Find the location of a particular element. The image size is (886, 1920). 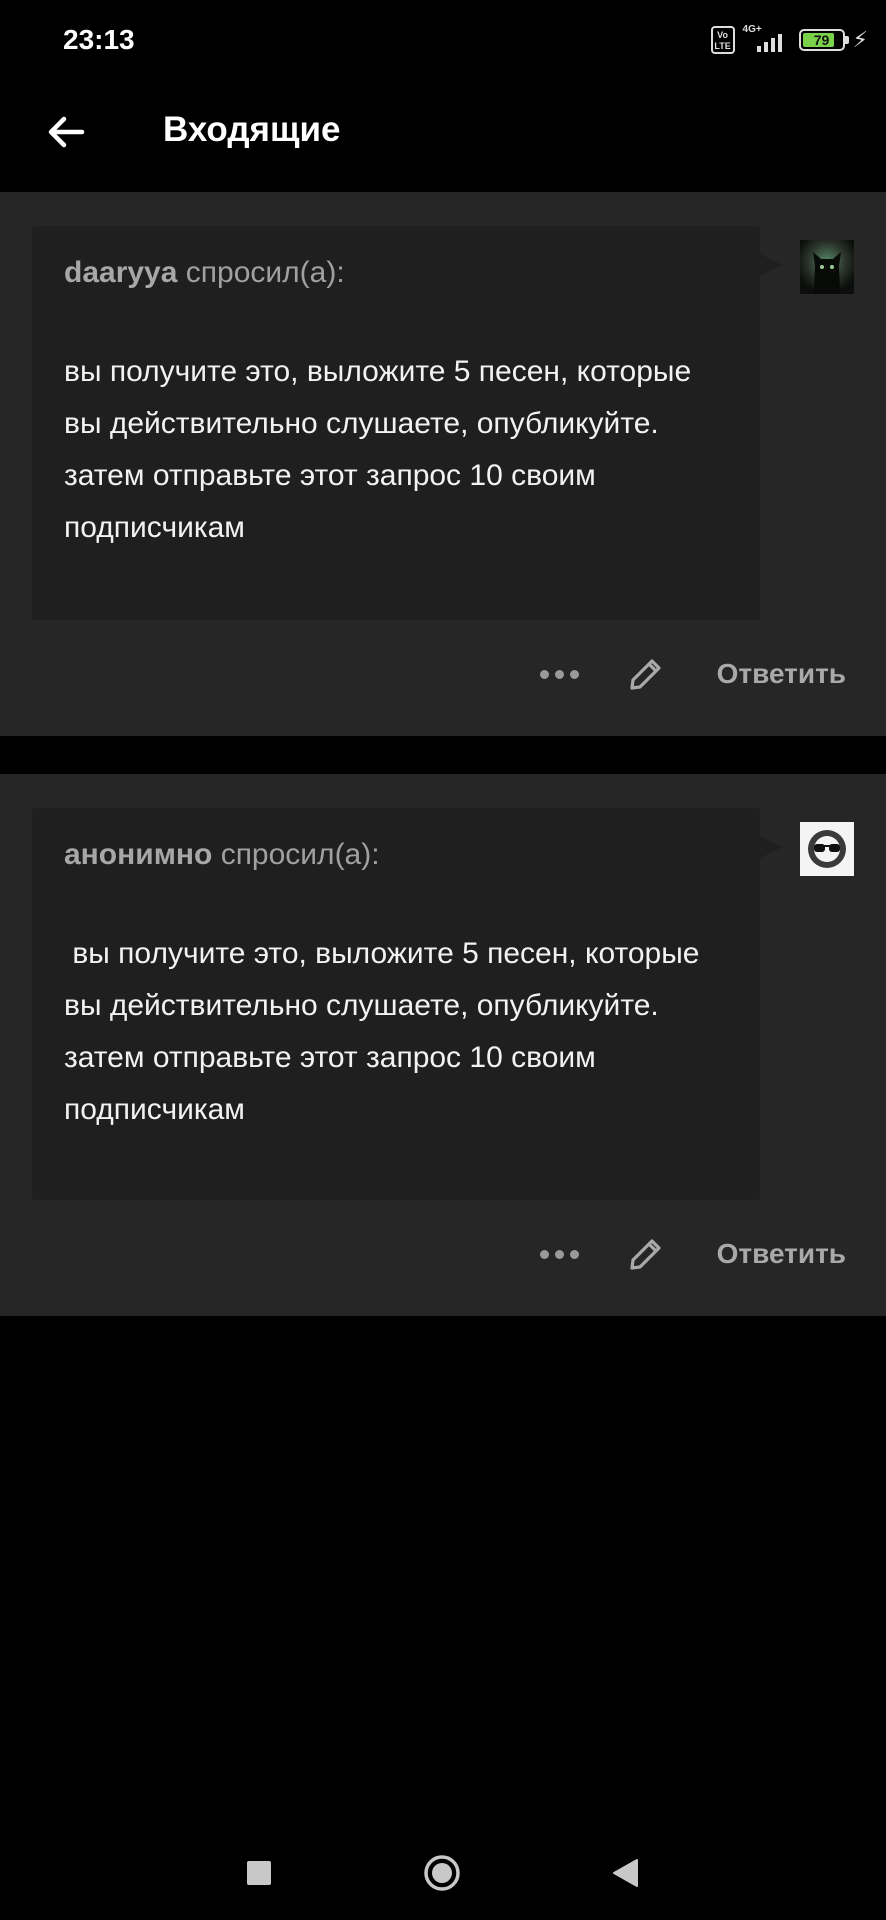

battery-icon: 79 is located at coordinates (823, 40).